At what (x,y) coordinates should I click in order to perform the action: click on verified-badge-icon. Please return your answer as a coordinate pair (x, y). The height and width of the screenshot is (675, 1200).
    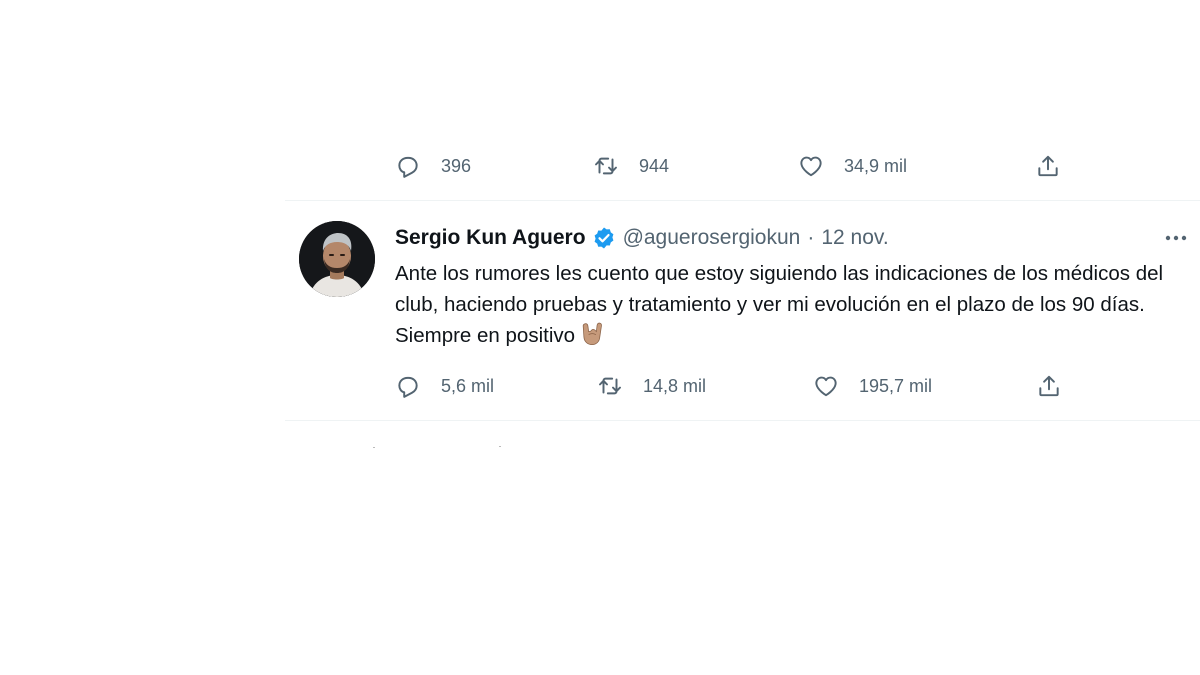
    Looking at the image, I should click on (604, 238).